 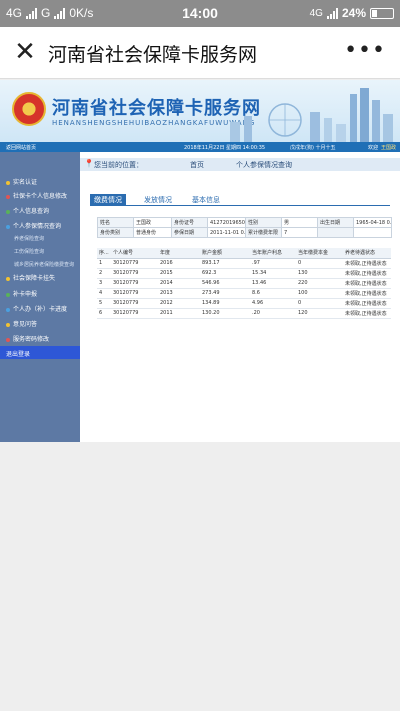 What do you see at coordinates (179, 293) in the screenshot?
I see `table-cell: 2013` at bounding box center [179, 293].